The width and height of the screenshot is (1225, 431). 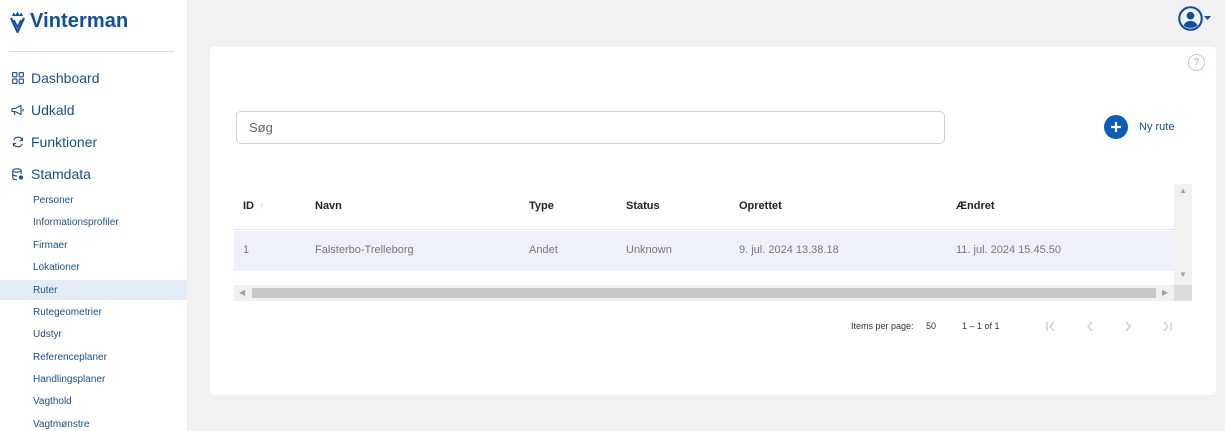 I want to click on nav-subitem-vagthold: Vagthold, so click(x=93, y=401).